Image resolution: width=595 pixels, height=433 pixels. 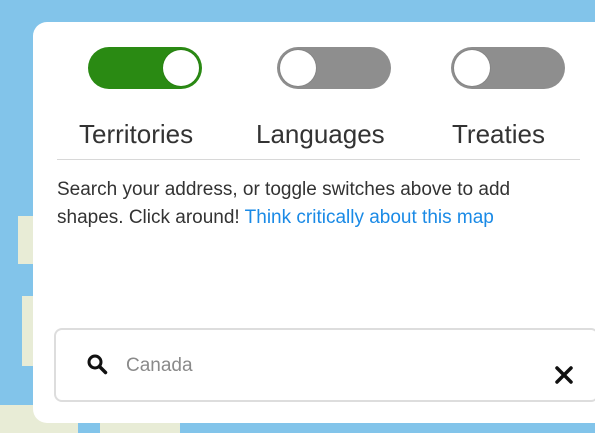 What do you see at coordinates (564, 375) in the screenshot?
I see `clear-search-icon` at bounding box center [564, 375].